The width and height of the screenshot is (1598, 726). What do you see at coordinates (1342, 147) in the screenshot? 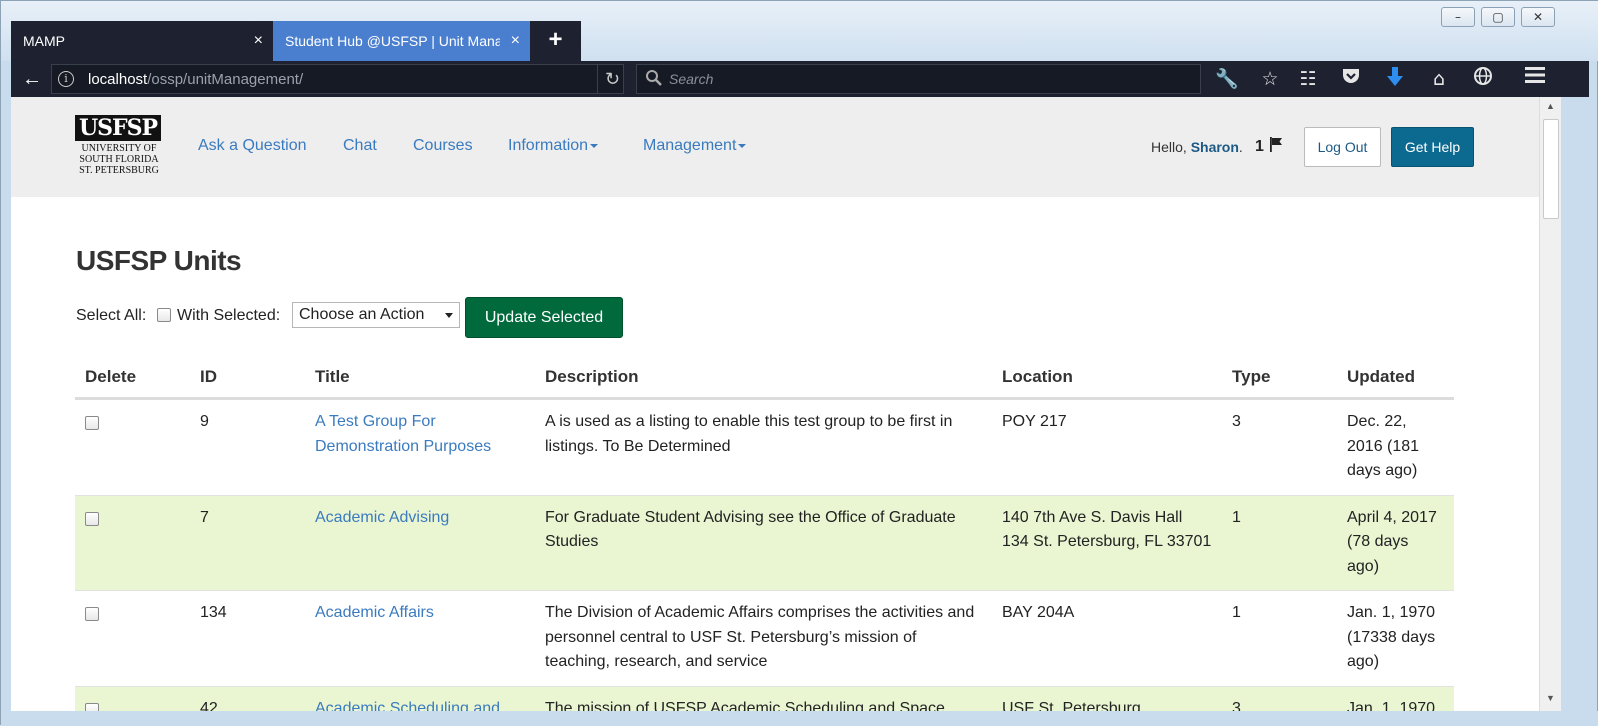
I see `log-out-button: Log Out` at bounding box center [1342, 147].